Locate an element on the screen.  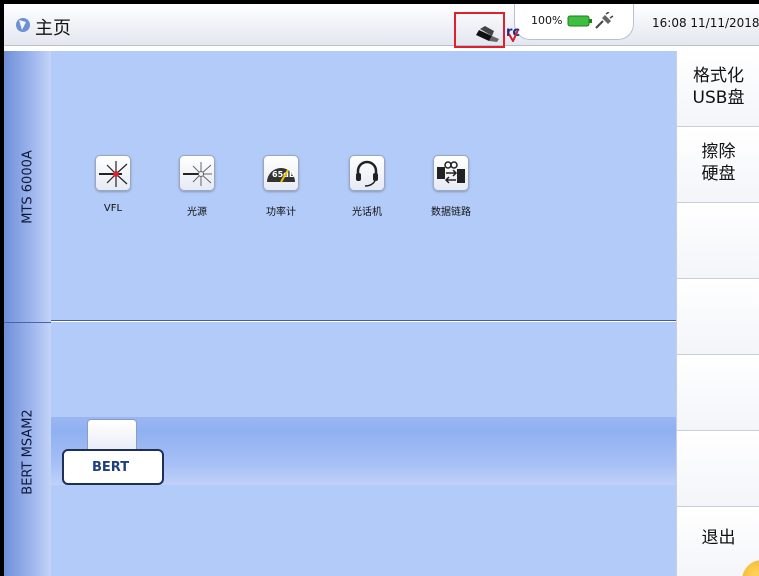
svg-text: rc is located at coordinates (513, 32).